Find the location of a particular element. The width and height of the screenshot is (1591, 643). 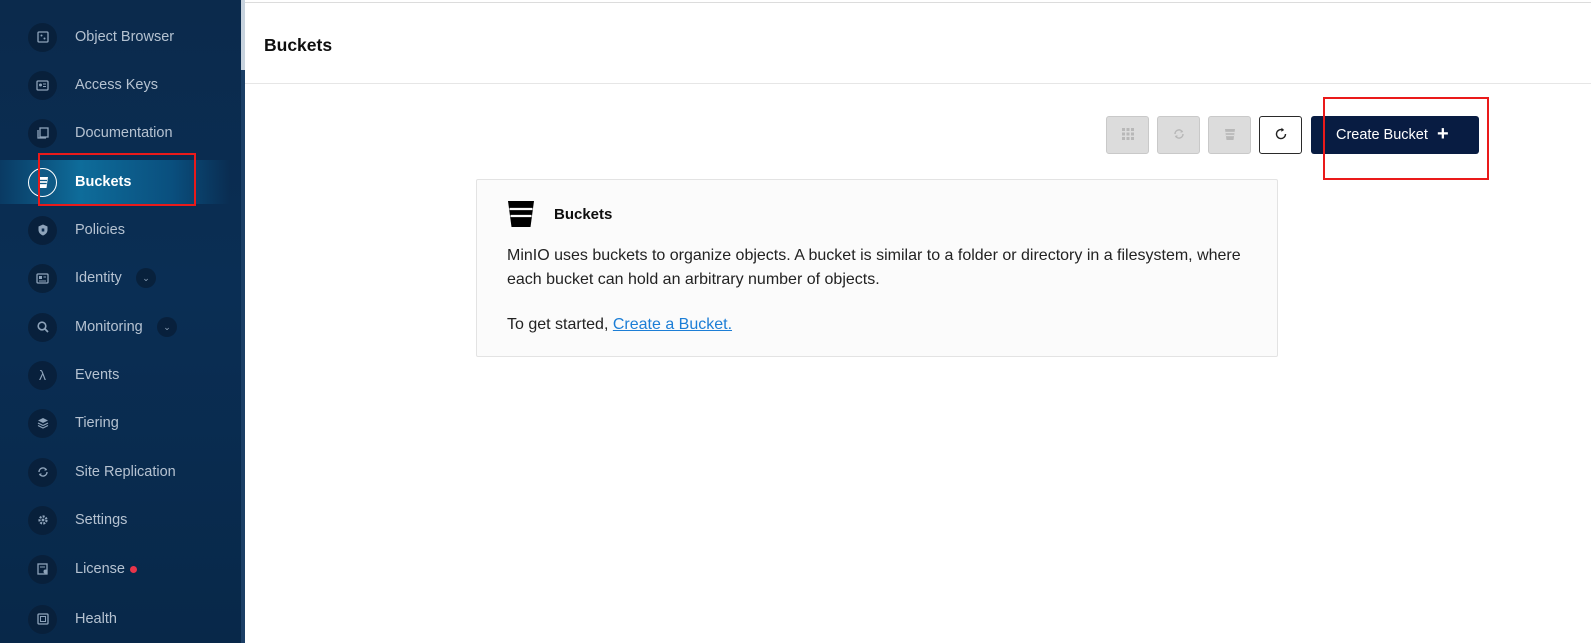

sidebar-item-policies: Policies is located at coordinates (120, 230).